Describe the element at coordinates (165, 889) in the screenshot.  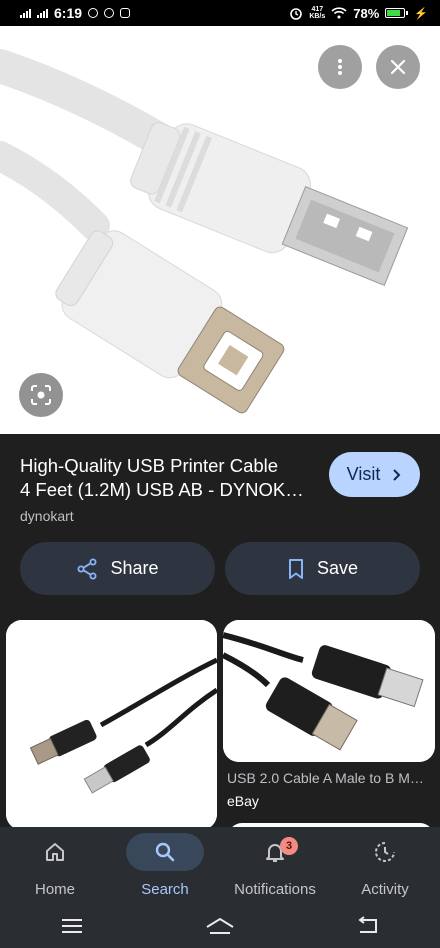
I see `nav-search-label: Search` at that location.